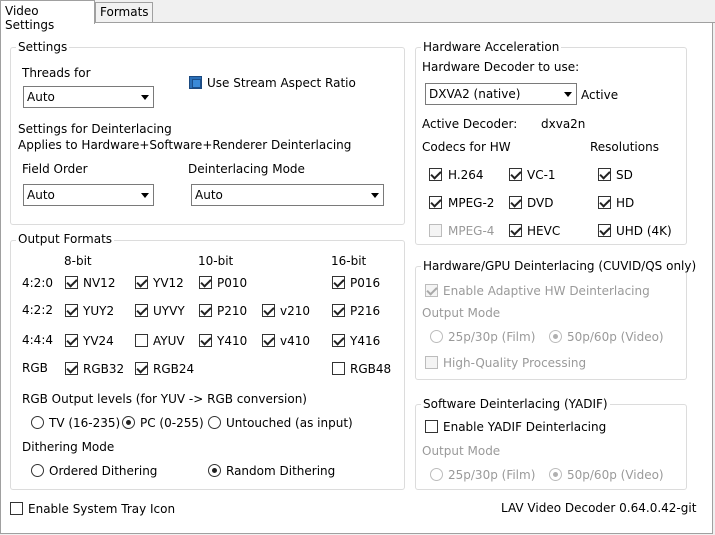 The image size is (715, 535). Describe the element at coordinates (287, 195) in the screenshot. I see `deint-mode-combo: Auto` at that location.